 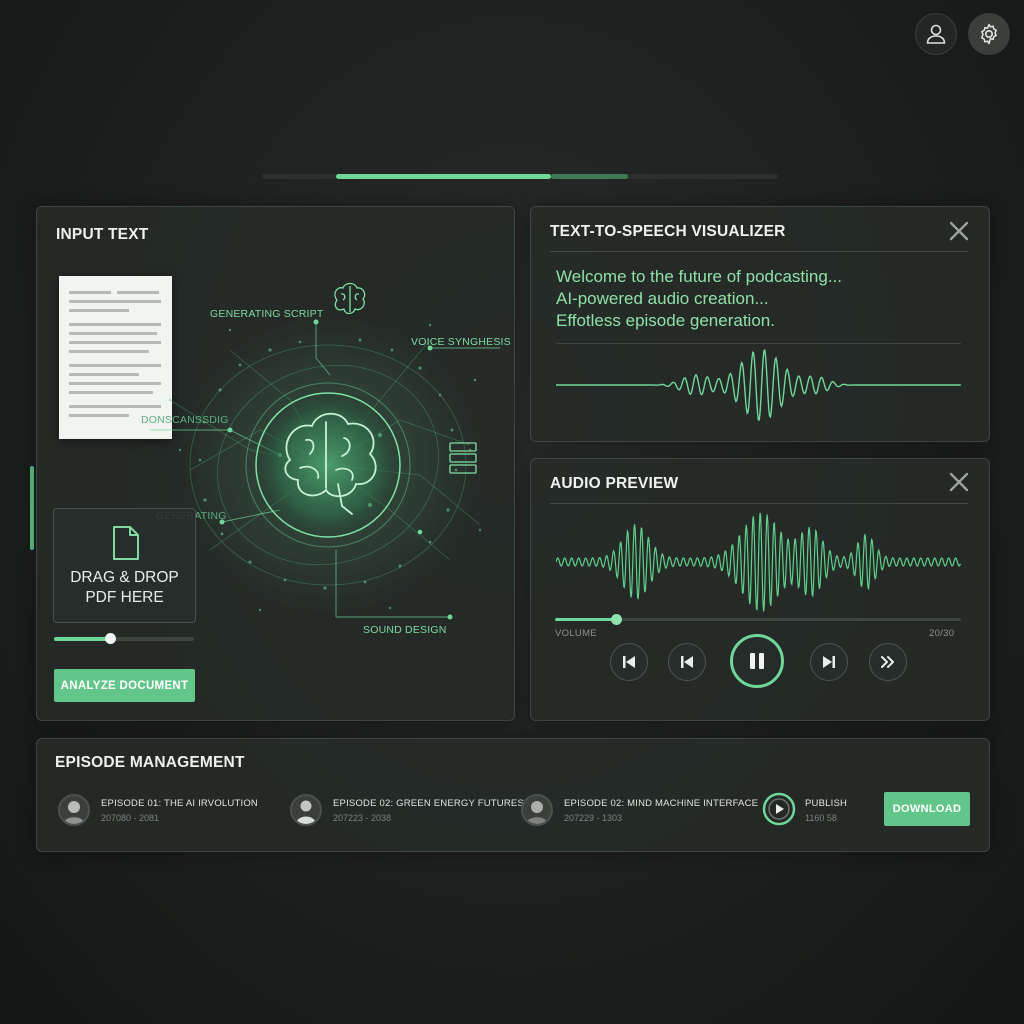 I want to click on label-sound-design: SOUND DESIGN, so click(x=405, y=630).